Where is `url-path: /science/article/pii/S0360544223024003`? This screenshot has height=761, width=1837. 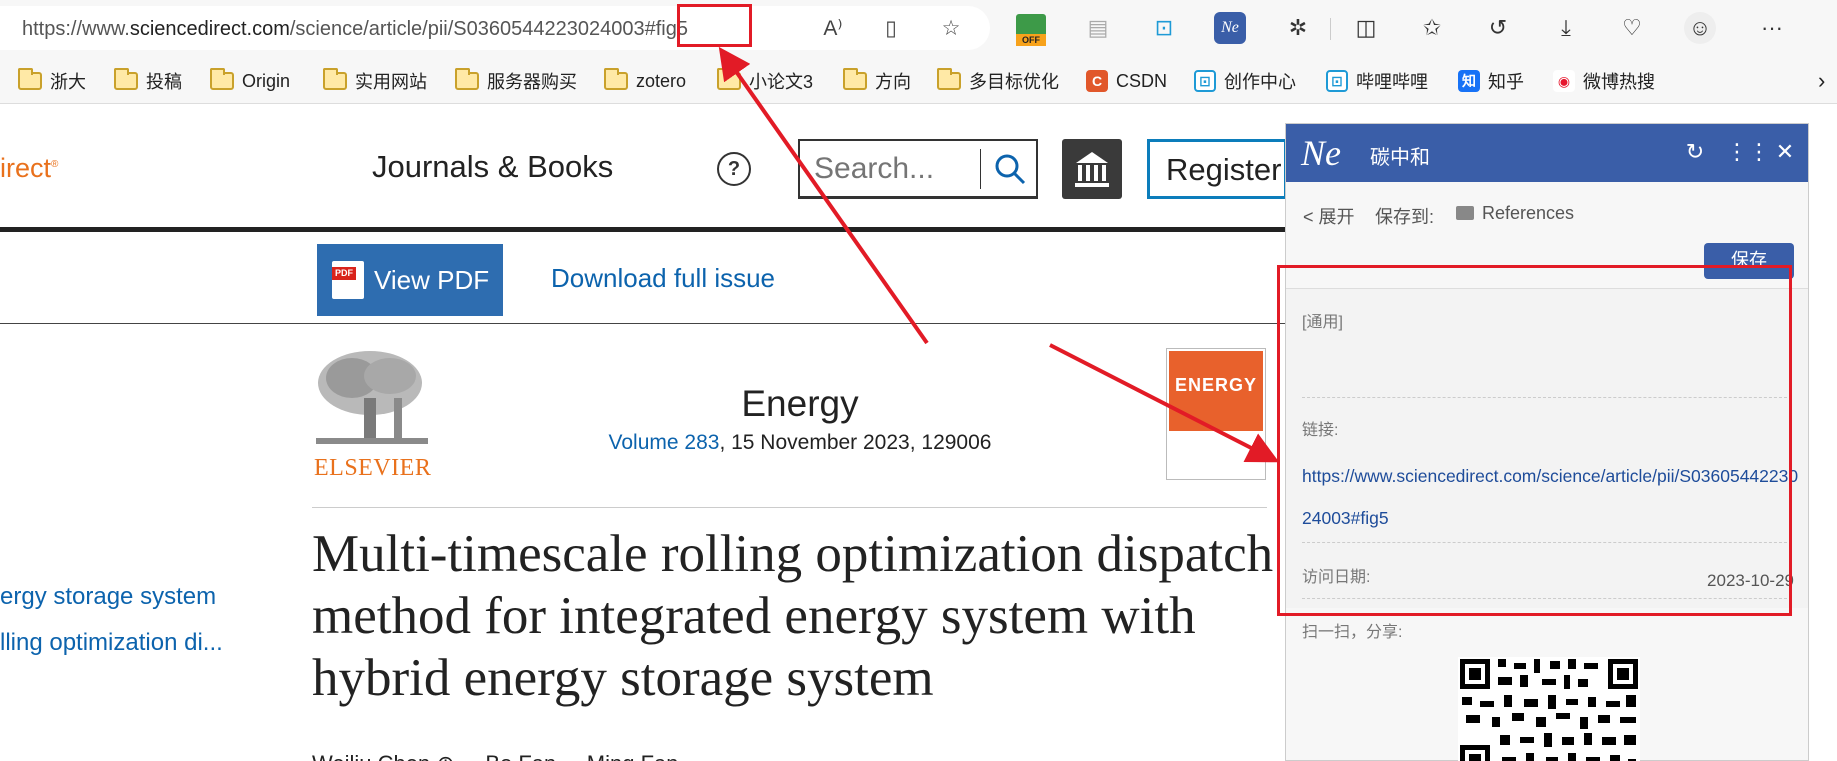 url-path: /science/article/pii/S0360544223024003 is located at coordinates (467, 29).